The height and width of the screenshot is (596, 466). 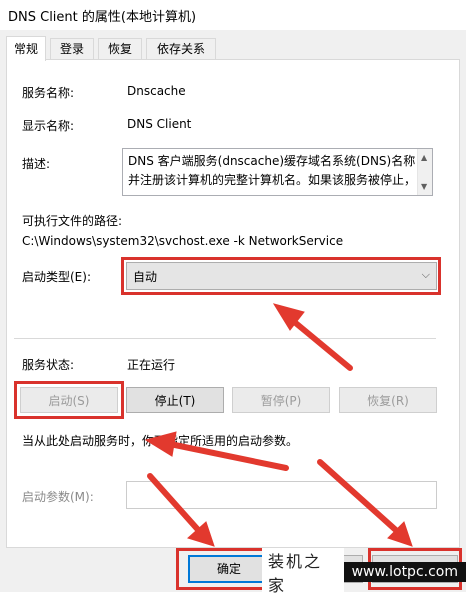 I want to click on startup-type-label: 启动类型(E):, so click(x=56, y=277).